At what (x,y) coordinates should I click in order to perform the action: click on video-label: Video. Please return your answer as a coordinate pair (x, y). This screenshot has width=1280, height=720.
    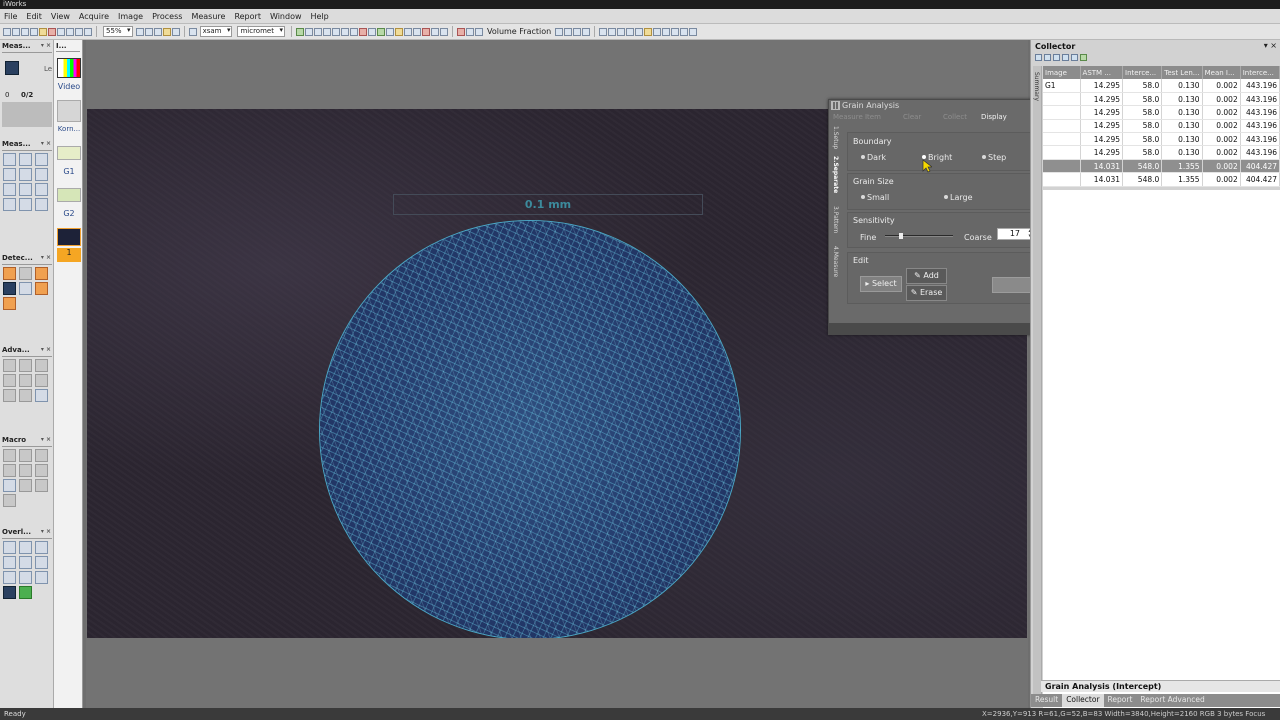
    Looking at the image, I should click on (69, 86).